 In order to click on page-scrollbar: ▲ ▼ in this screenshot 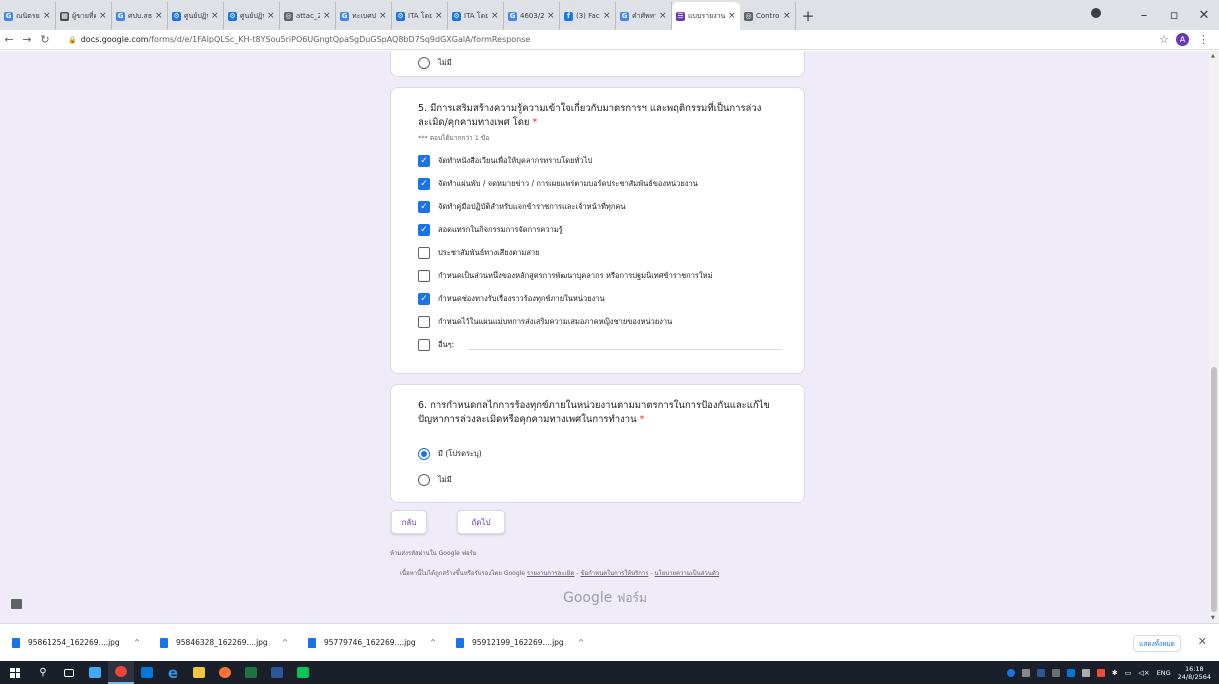, I will do `click(1214, 337)`.